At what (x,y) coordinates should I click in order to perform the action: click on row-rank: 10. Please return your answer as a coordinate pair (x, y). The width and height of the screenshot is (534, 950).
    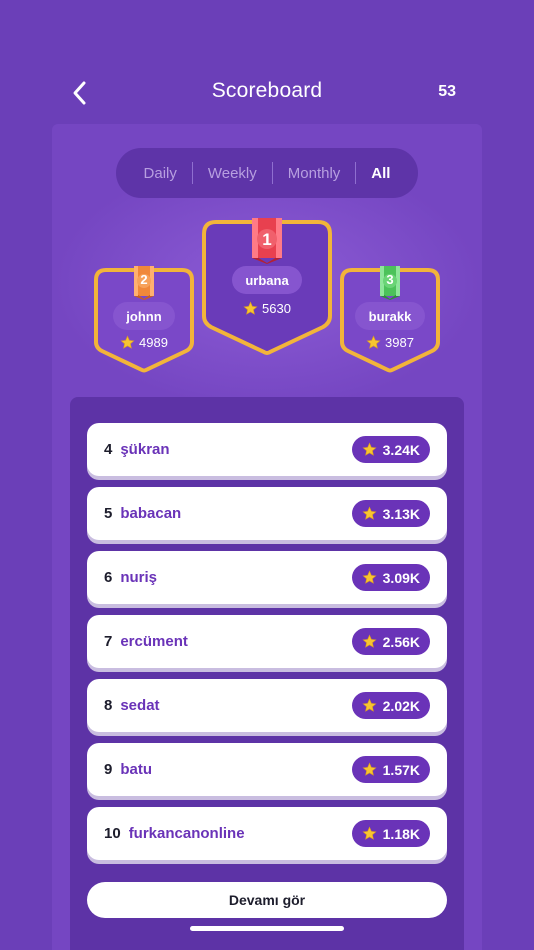
    Looking at the image, I should click on (112, 833).